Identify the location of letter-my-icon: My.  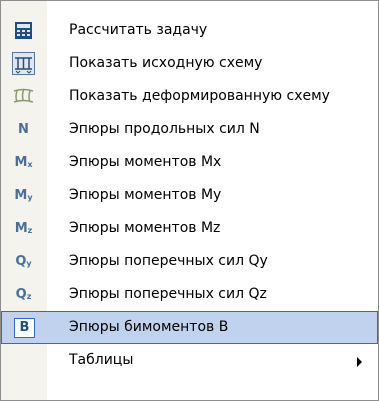
(23, 195).